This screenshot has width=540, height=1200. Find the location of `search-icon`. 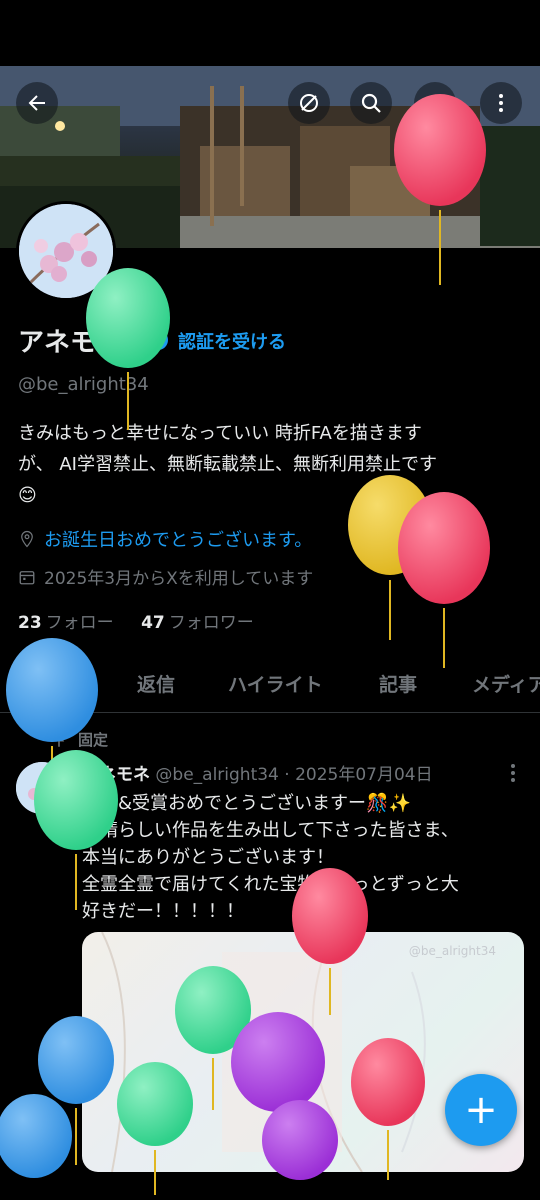

search-icon is located at coordinates (371, 103).